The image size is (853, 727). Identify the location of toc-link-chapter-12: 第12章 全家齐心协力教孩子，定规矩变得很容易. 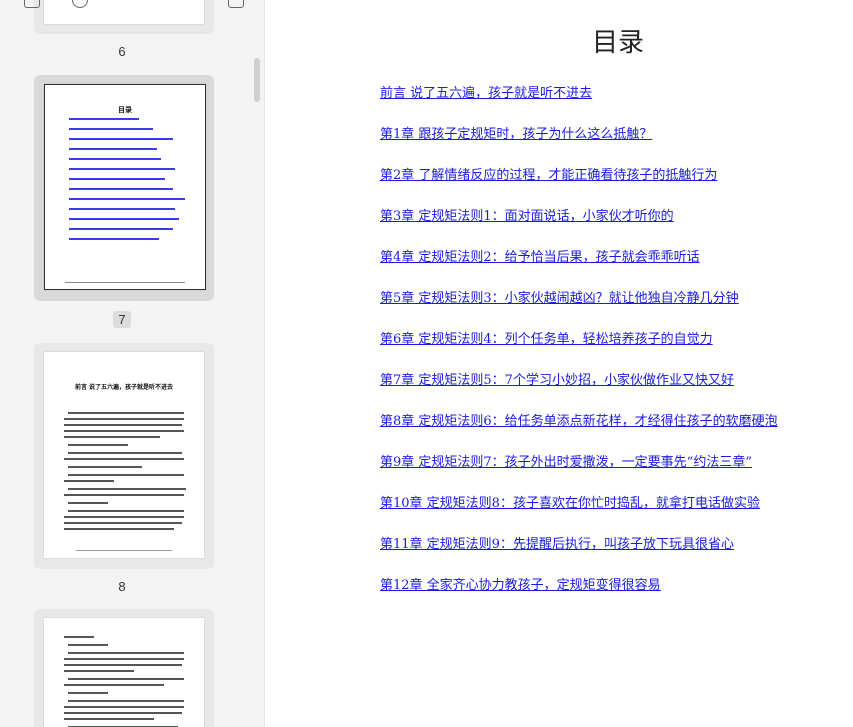
(520, 583).